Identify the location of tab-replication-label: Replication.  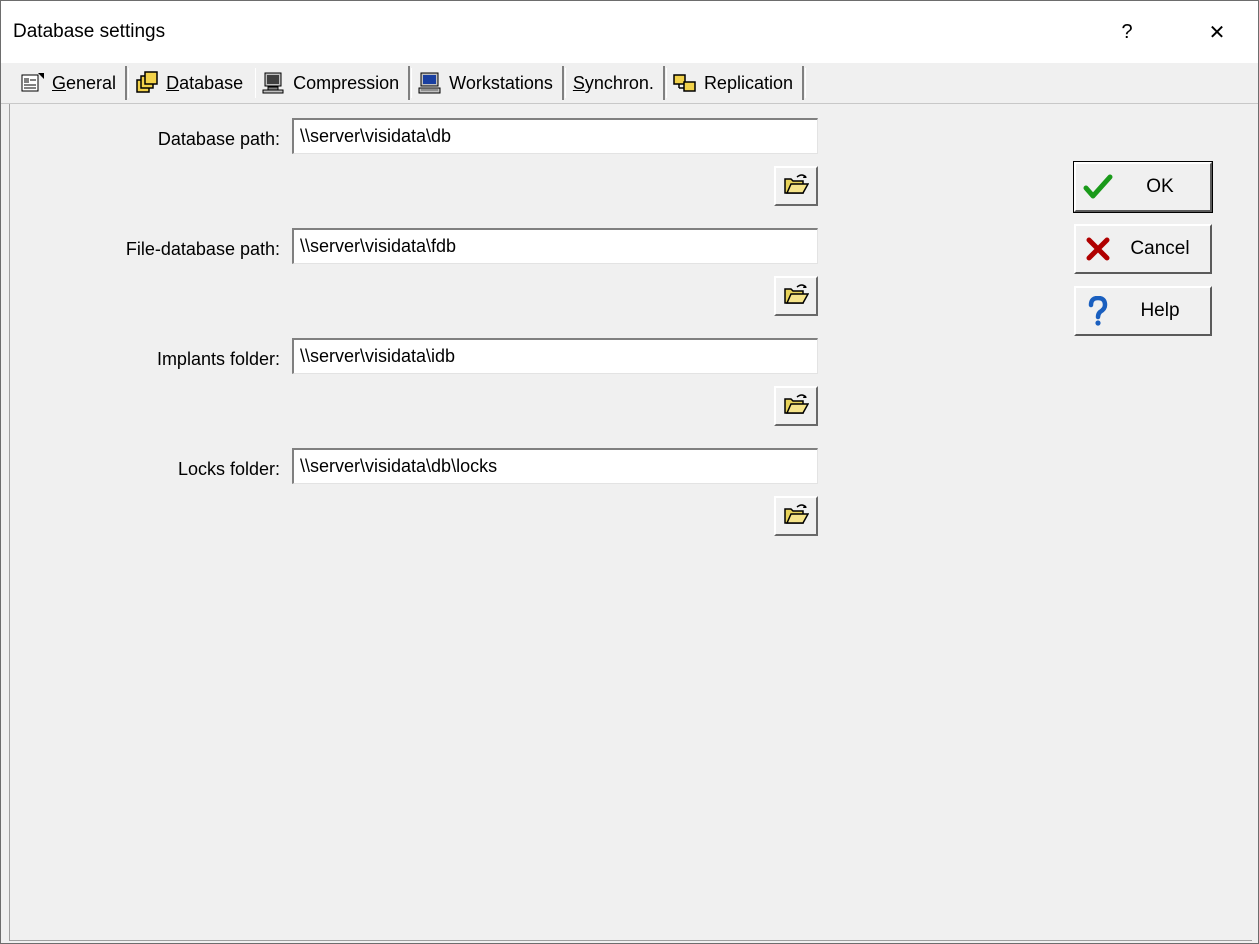
(748, 82).